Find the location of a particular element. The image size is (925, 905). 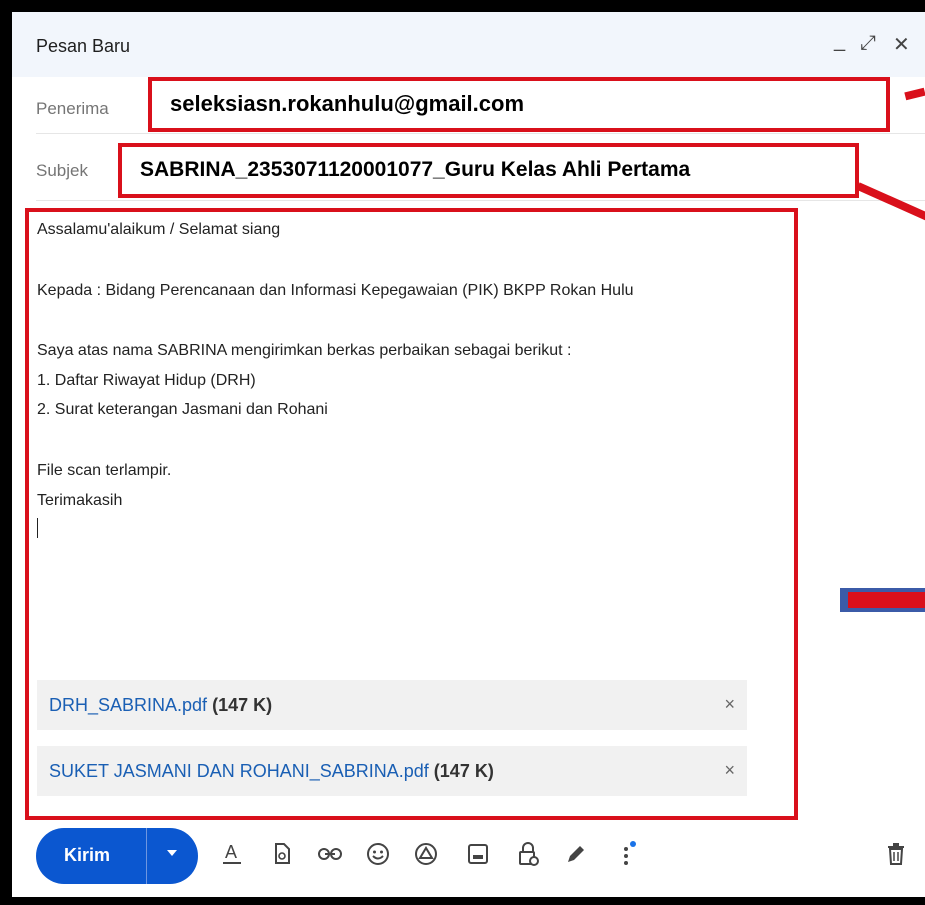

compose-header is located at coordinates (468, 44).